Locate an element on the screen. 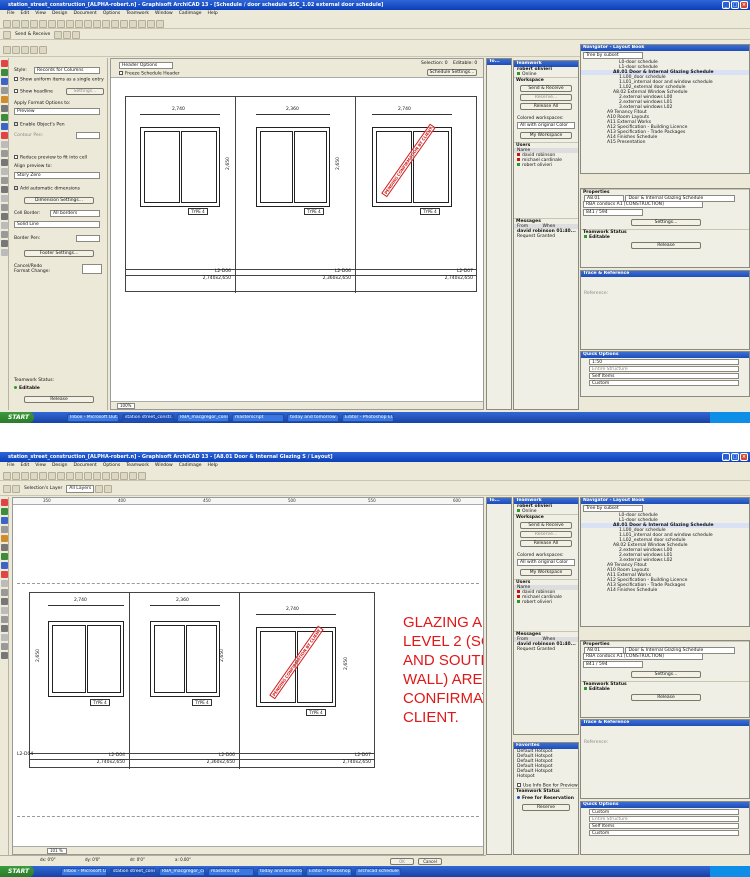 The height and width of the screenshot is (877, 750). layer-icon is located at coordinates (115, 23).